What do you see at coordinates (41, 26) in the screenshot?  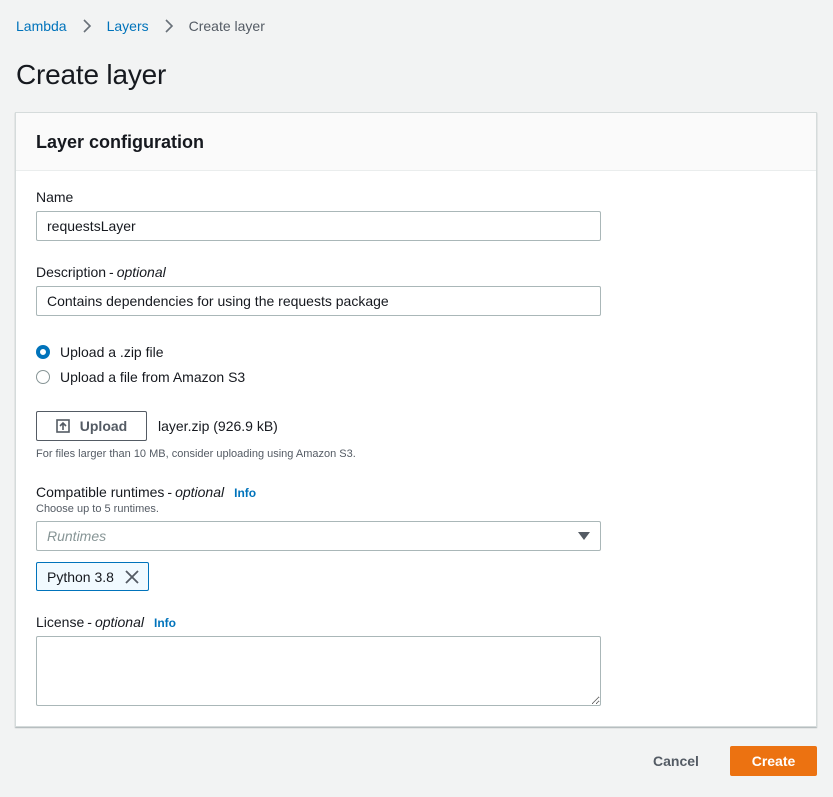 I see `breadcrumb-lambda-link: Lambda` at bounding box center [41, 26].